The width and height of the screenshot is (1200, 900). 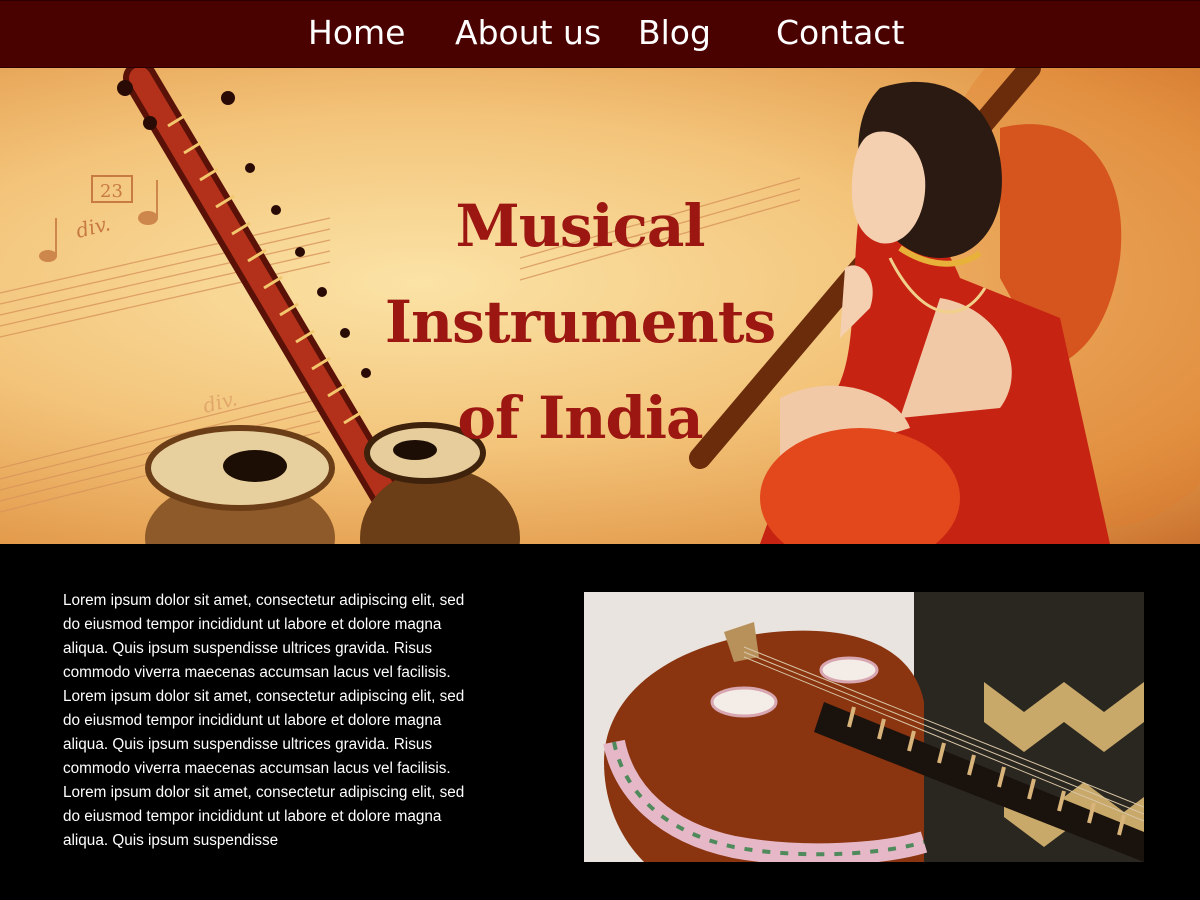 What do you see at coordinates (219, 402) in the screenshot?
I see `sheet-marking-2: div.` at bounding box center [219, 402].